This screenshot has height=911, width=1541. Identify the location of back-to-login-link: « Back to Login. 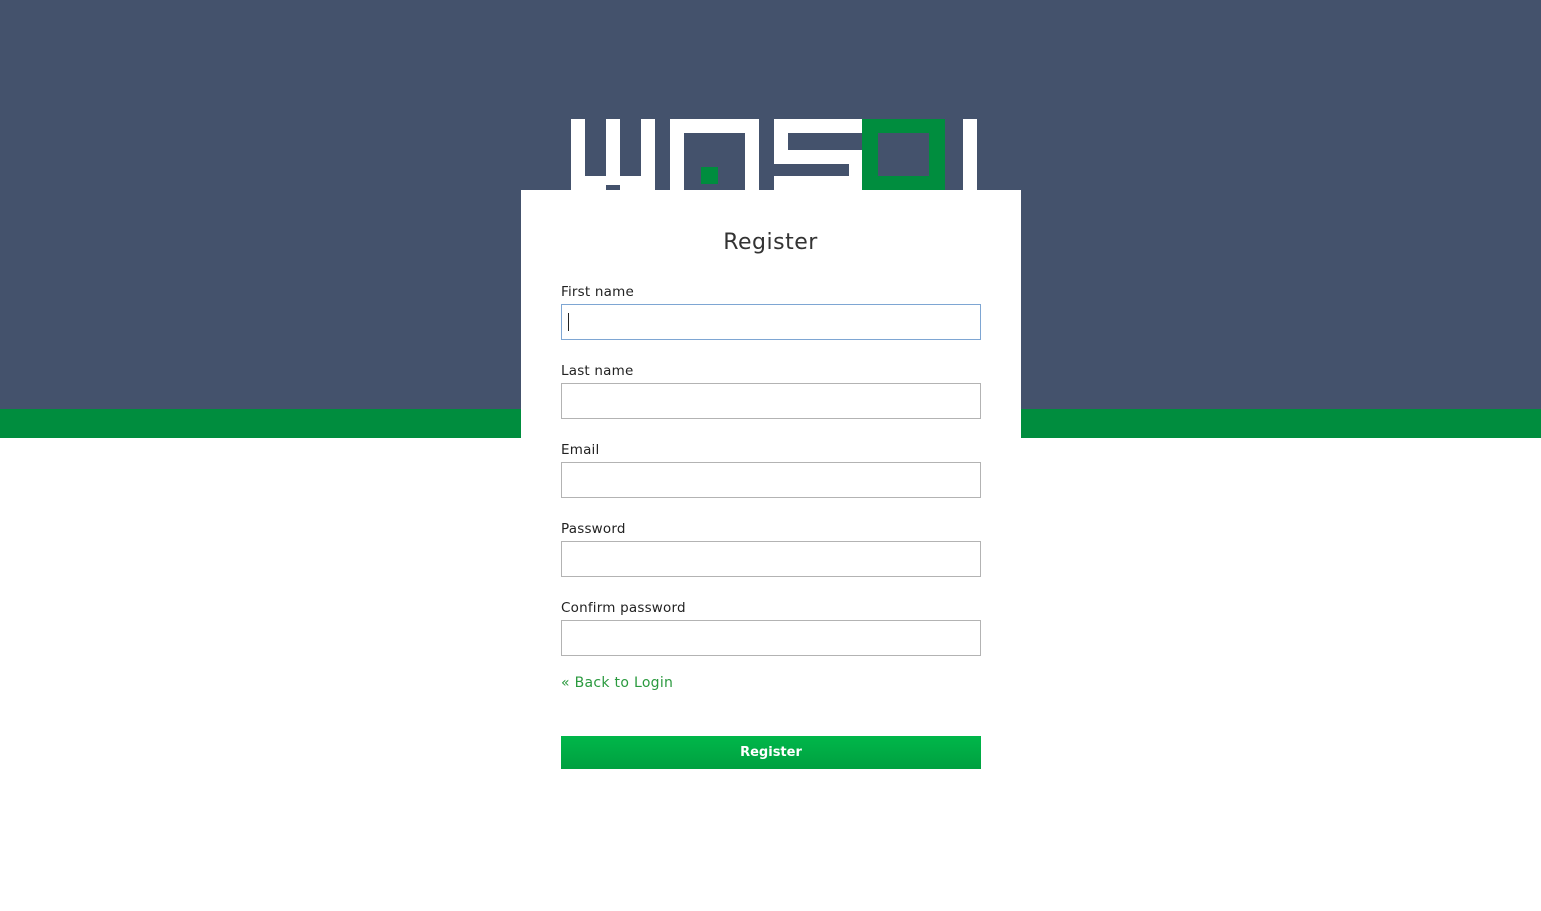
(617, 683).